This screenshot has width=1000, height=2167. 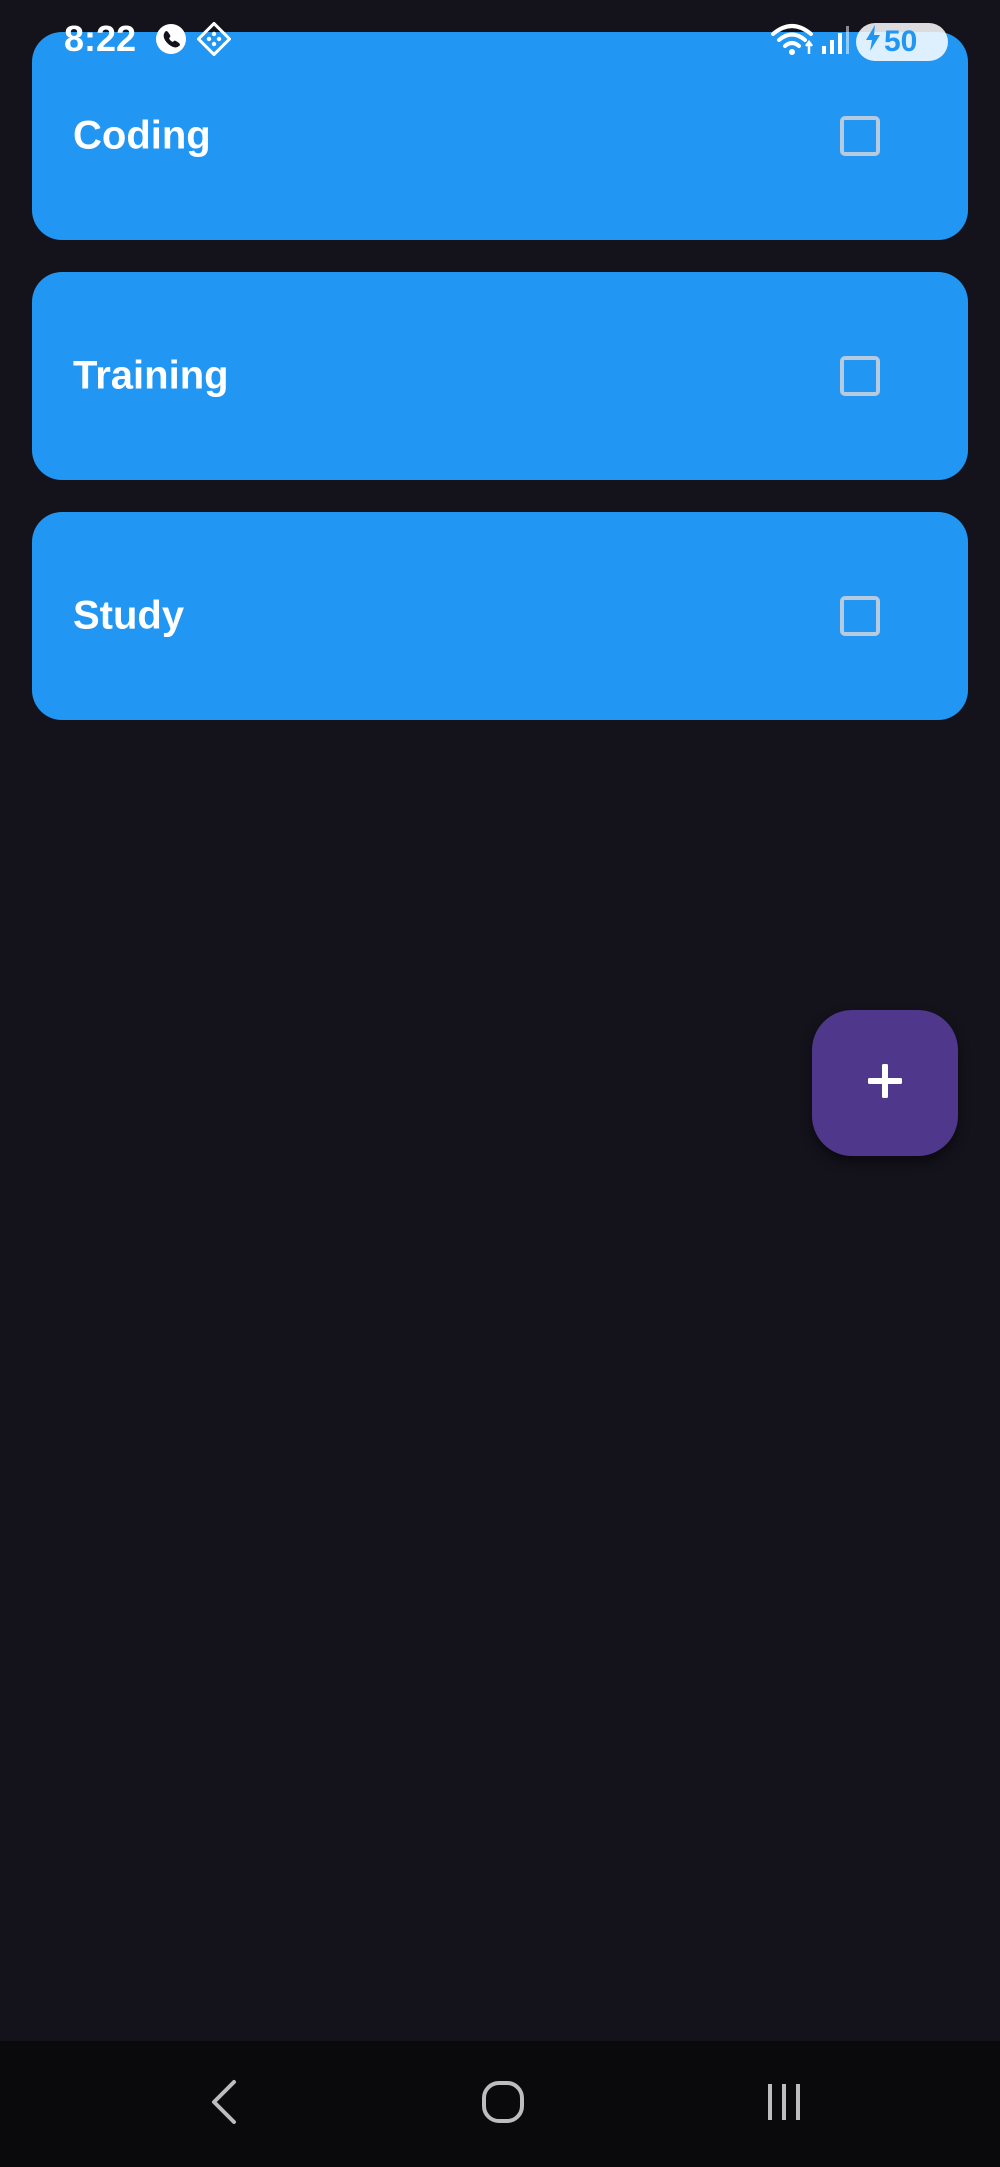 What do you see at coordinates (171, 41) in the screenshot?
I see `call-app-icon` at bounding box center [171, 41].